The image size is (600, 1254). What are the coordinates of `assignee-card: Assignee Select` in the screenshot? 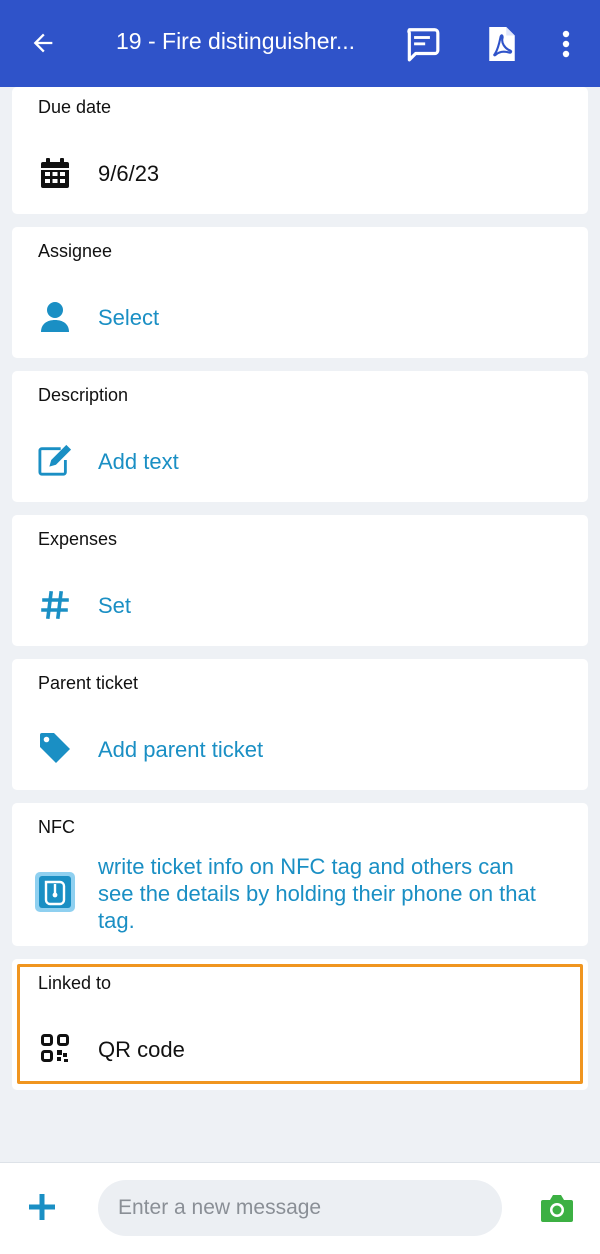 It's located at (300, 292).